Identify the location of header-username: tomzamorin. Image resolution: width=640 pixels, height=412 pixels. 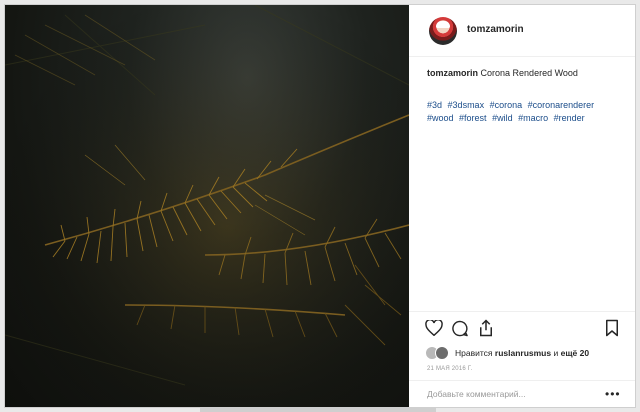
(495, 29).